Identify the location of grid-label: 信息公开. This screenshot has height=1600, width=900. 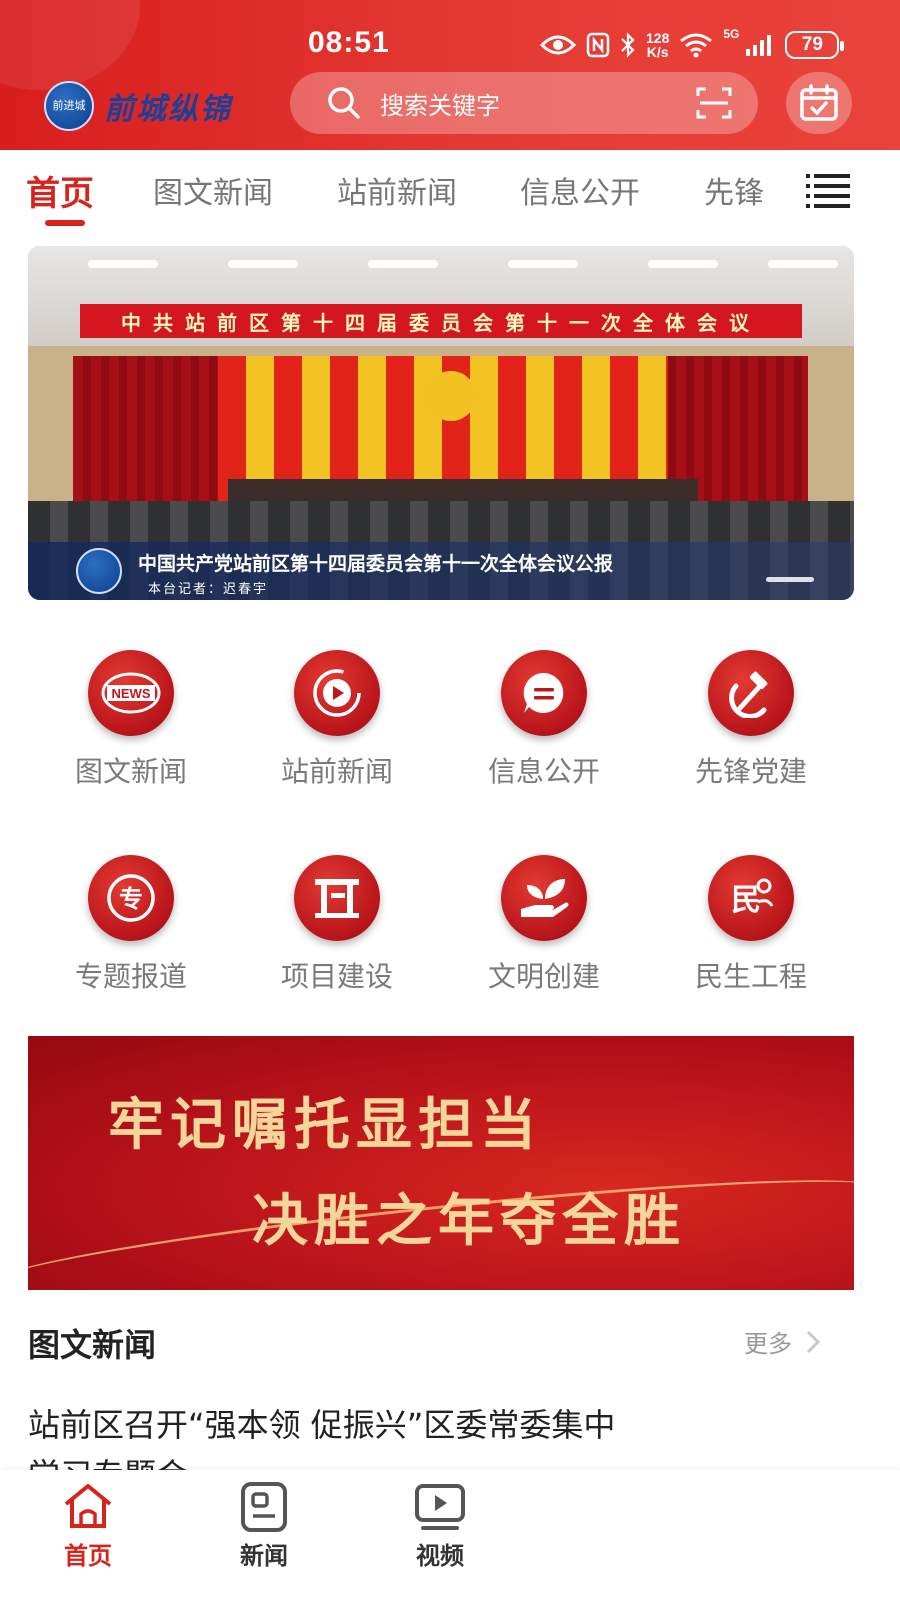
(543, 771).